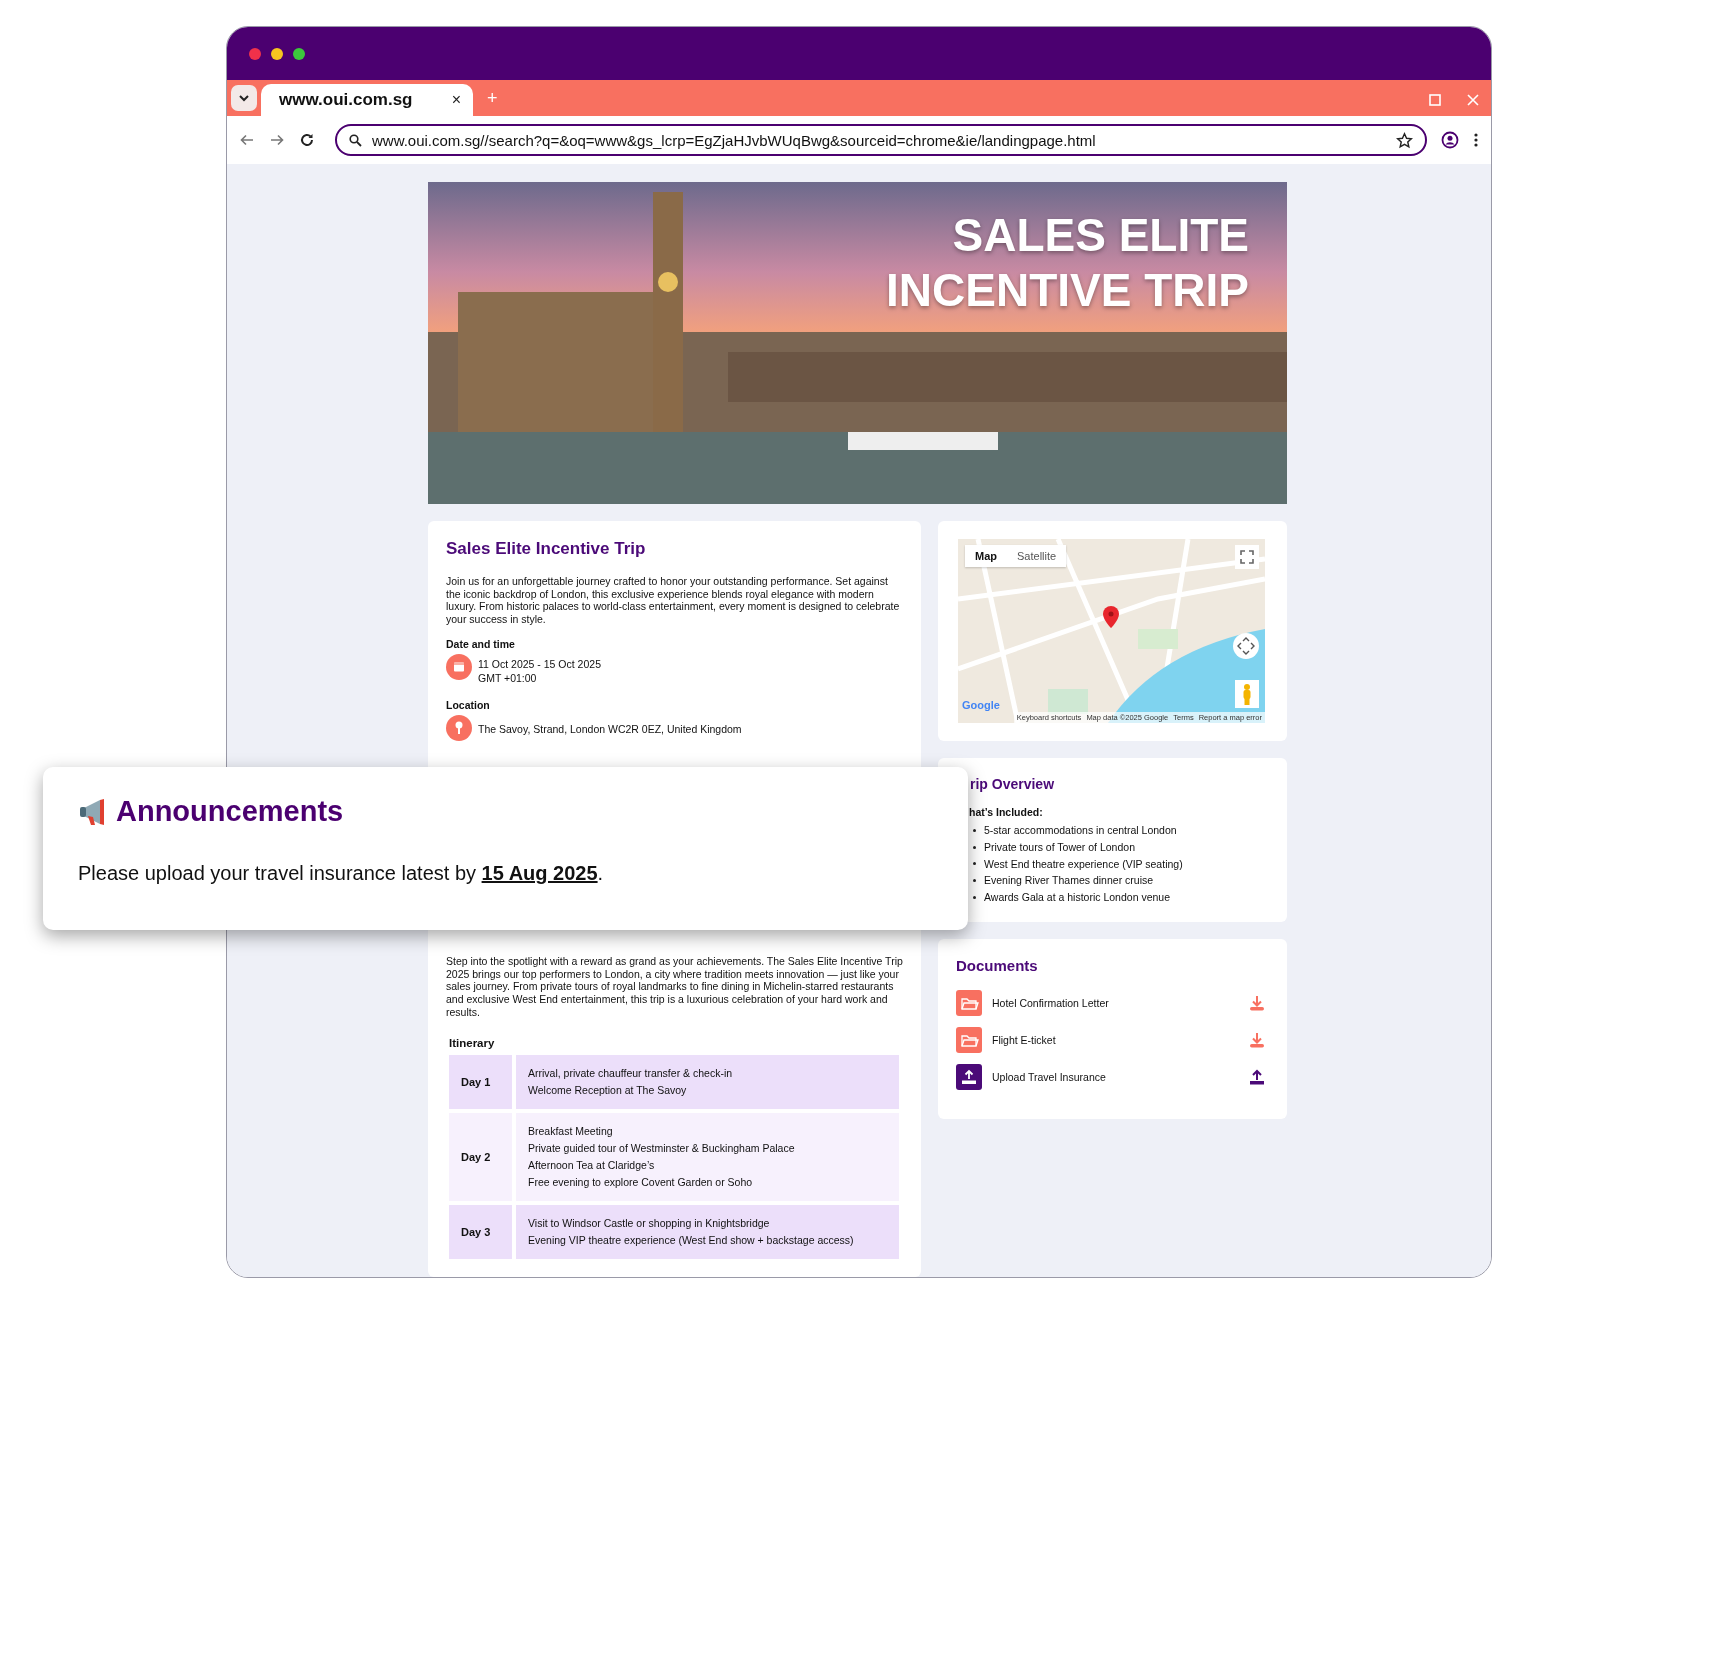 The height and width of the screenshot is (1657, 1731). What do you see at coordinates (480, 1231) in the screenshot?
I see `day-cell: Day 3` at bounding box center [480, 1231].